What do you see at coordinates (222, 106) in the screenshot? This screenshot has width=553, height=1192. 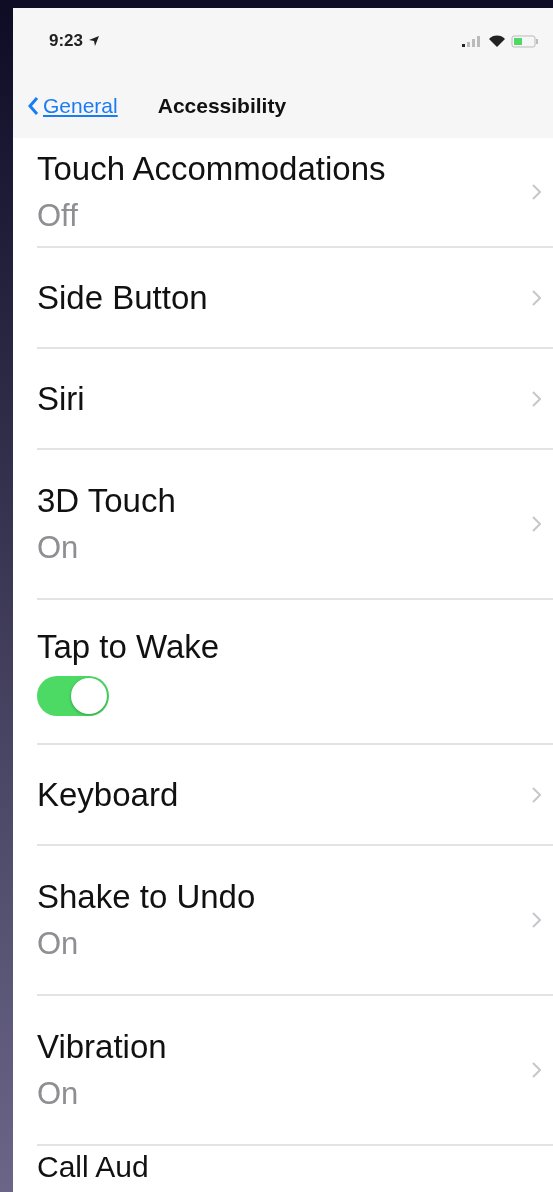 I see `nav-title: Accessibility` at bounding box center [222, 106].